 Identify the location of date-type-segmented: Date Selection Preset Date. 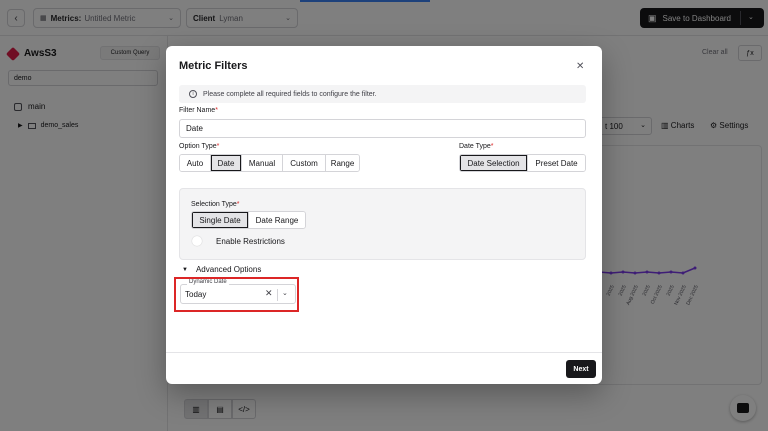
(522, 163).